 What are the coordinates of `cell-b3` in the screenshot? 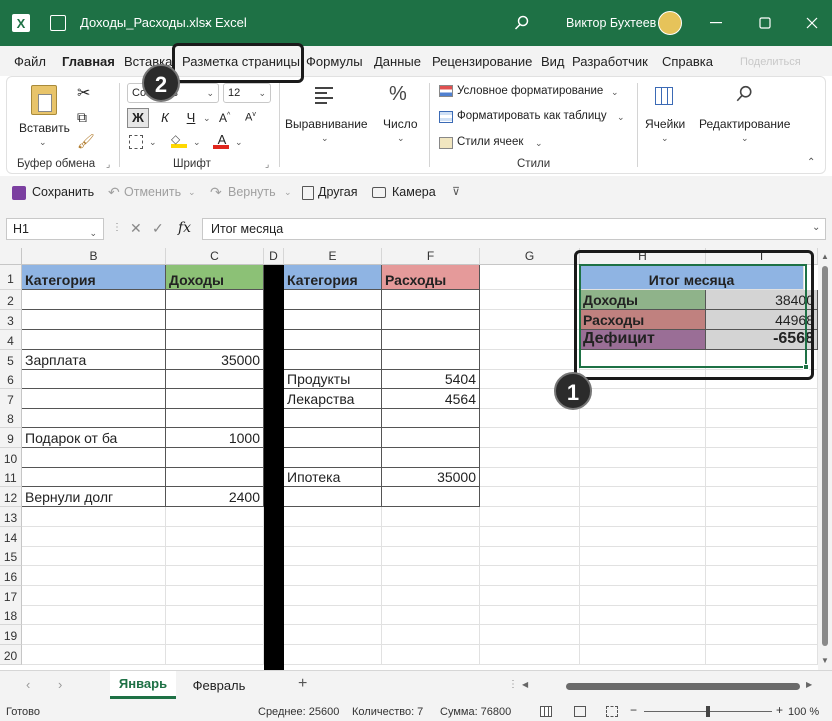 It's located at (94, 320).